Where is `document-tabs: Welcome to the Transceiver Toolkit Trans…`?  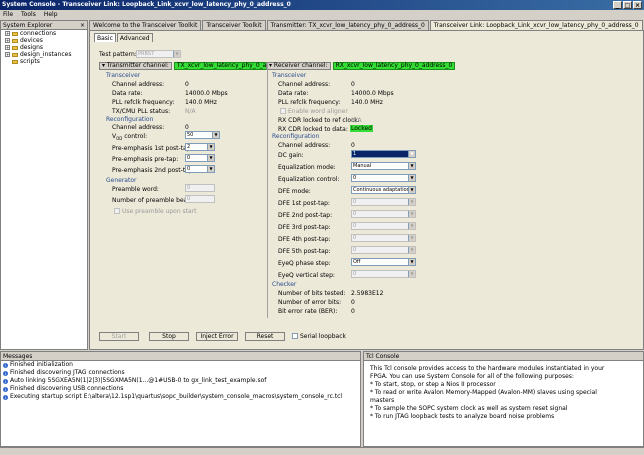
document-tabs: Welcome to the Transceiver Toolkit Trans… is located at coordinates (366, 25).